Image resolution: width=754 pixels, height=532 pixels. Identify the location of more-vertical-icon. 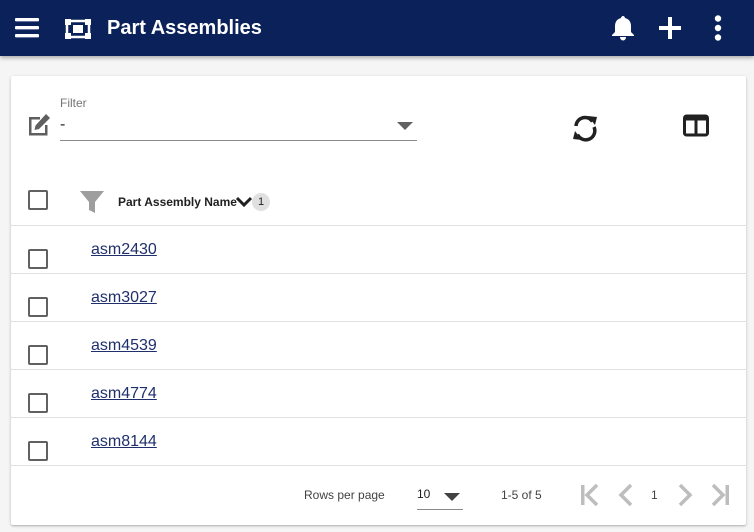
(718, 28).